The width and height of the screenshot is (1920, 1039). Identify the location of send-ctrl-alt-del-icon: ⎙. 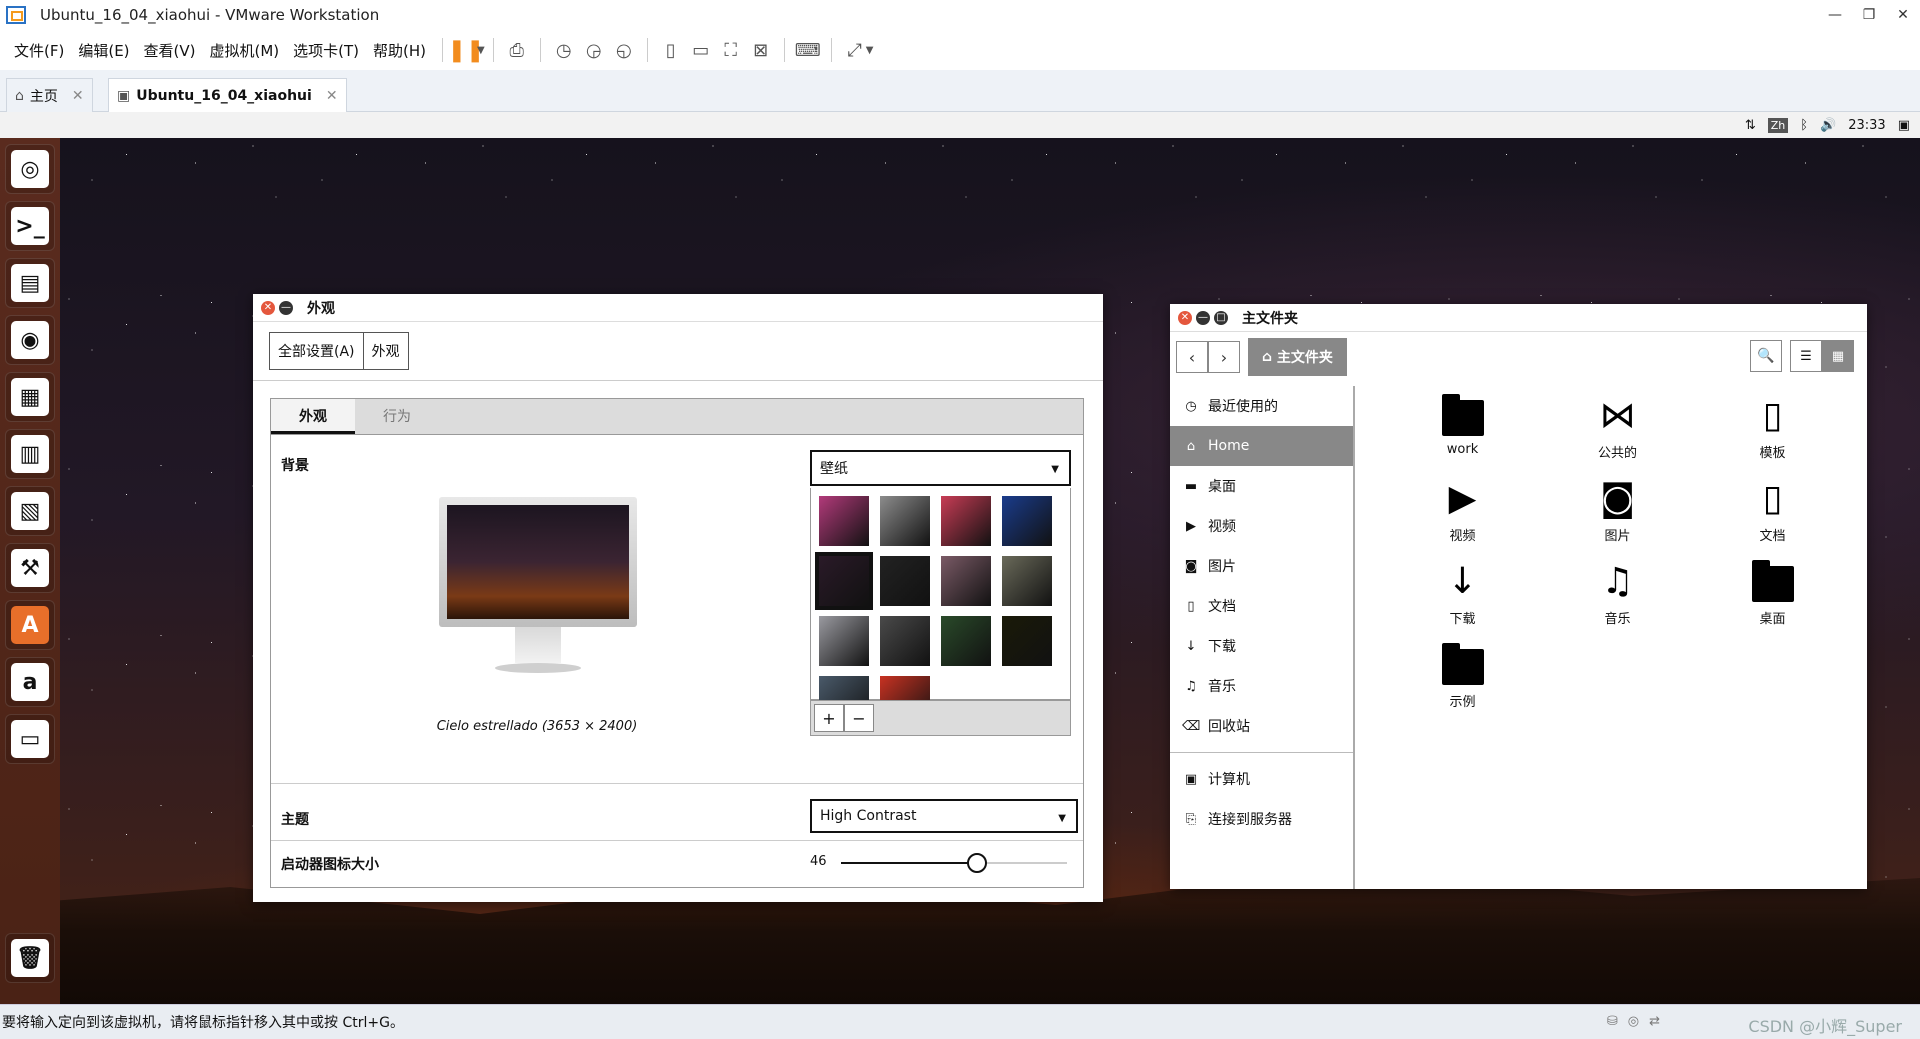
(517, 50).